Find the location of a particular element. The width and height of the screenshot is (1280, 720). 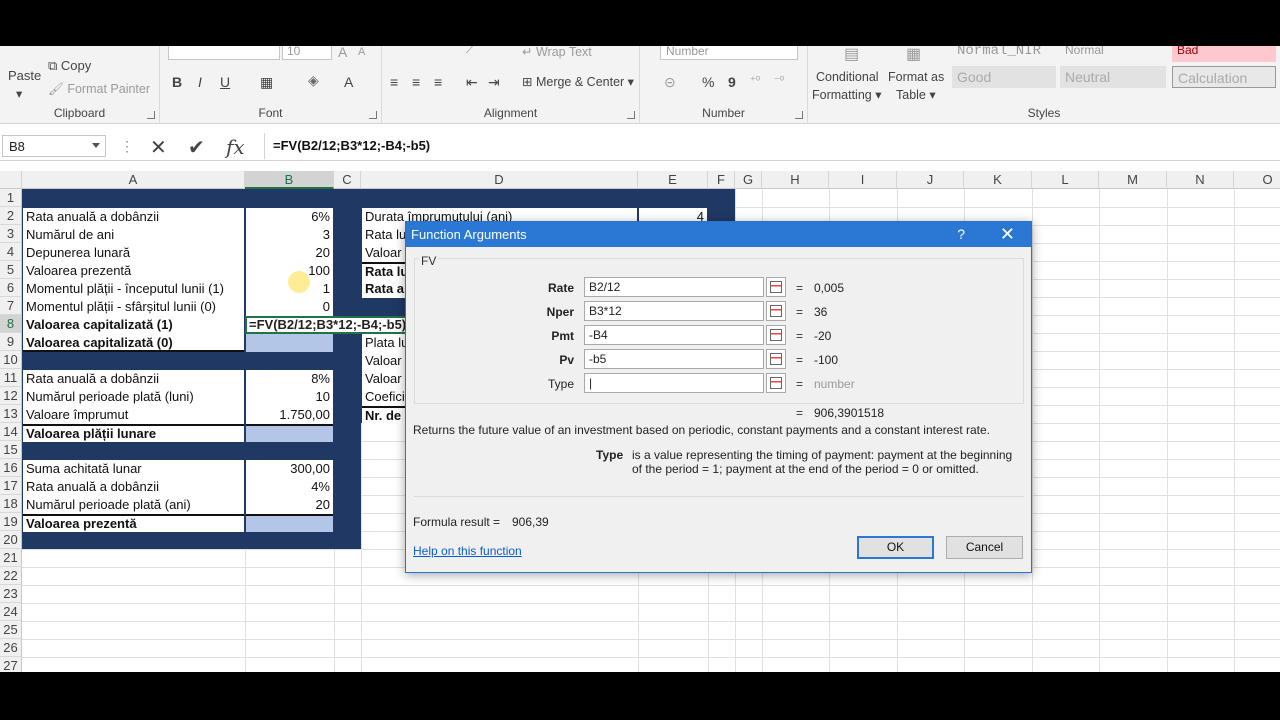

align-left-icon: ≡ is located at coordinates (394, 82).